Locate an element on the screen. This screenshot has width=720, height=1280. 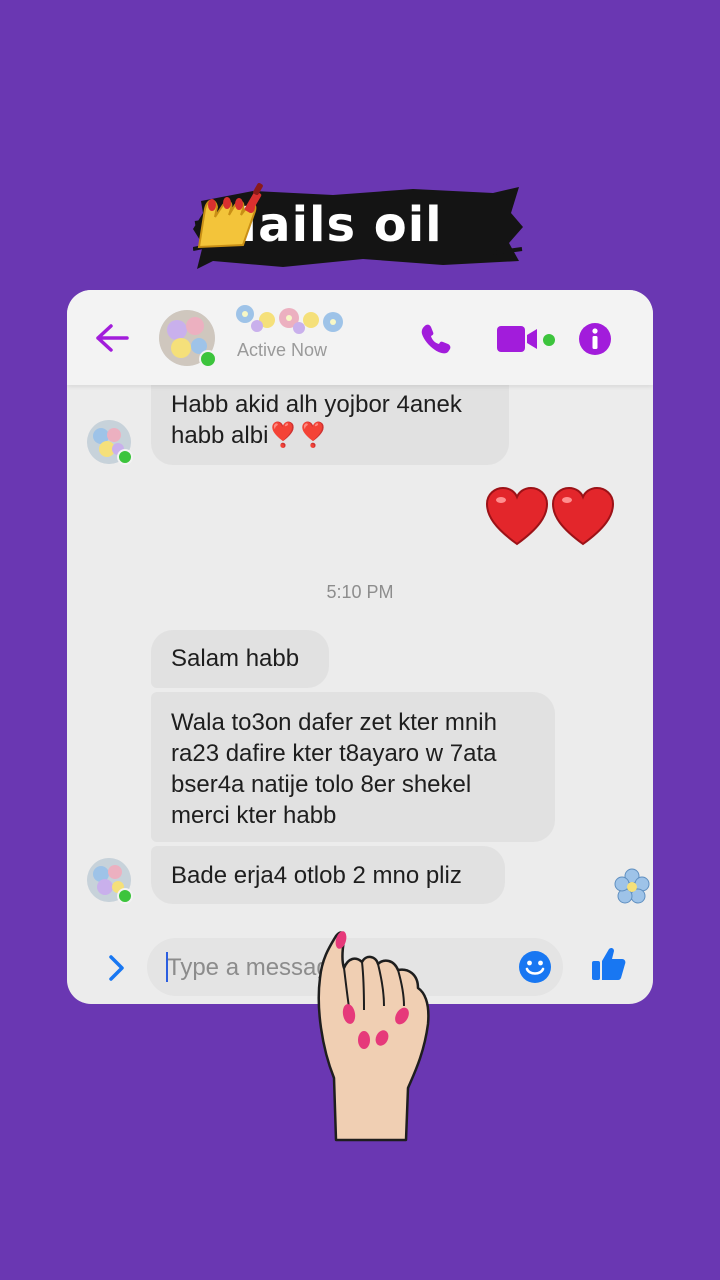
message-bubble: Salam habb is located at coordinates (240, 659).